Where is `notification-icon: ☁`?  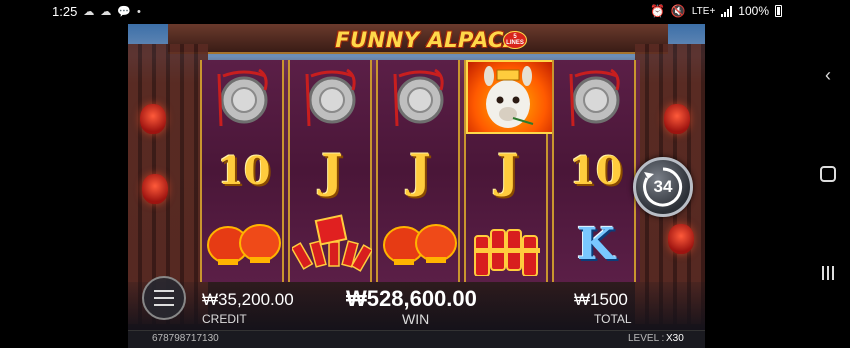
notification-icon: ☁ is located at coordinates (89, 12).